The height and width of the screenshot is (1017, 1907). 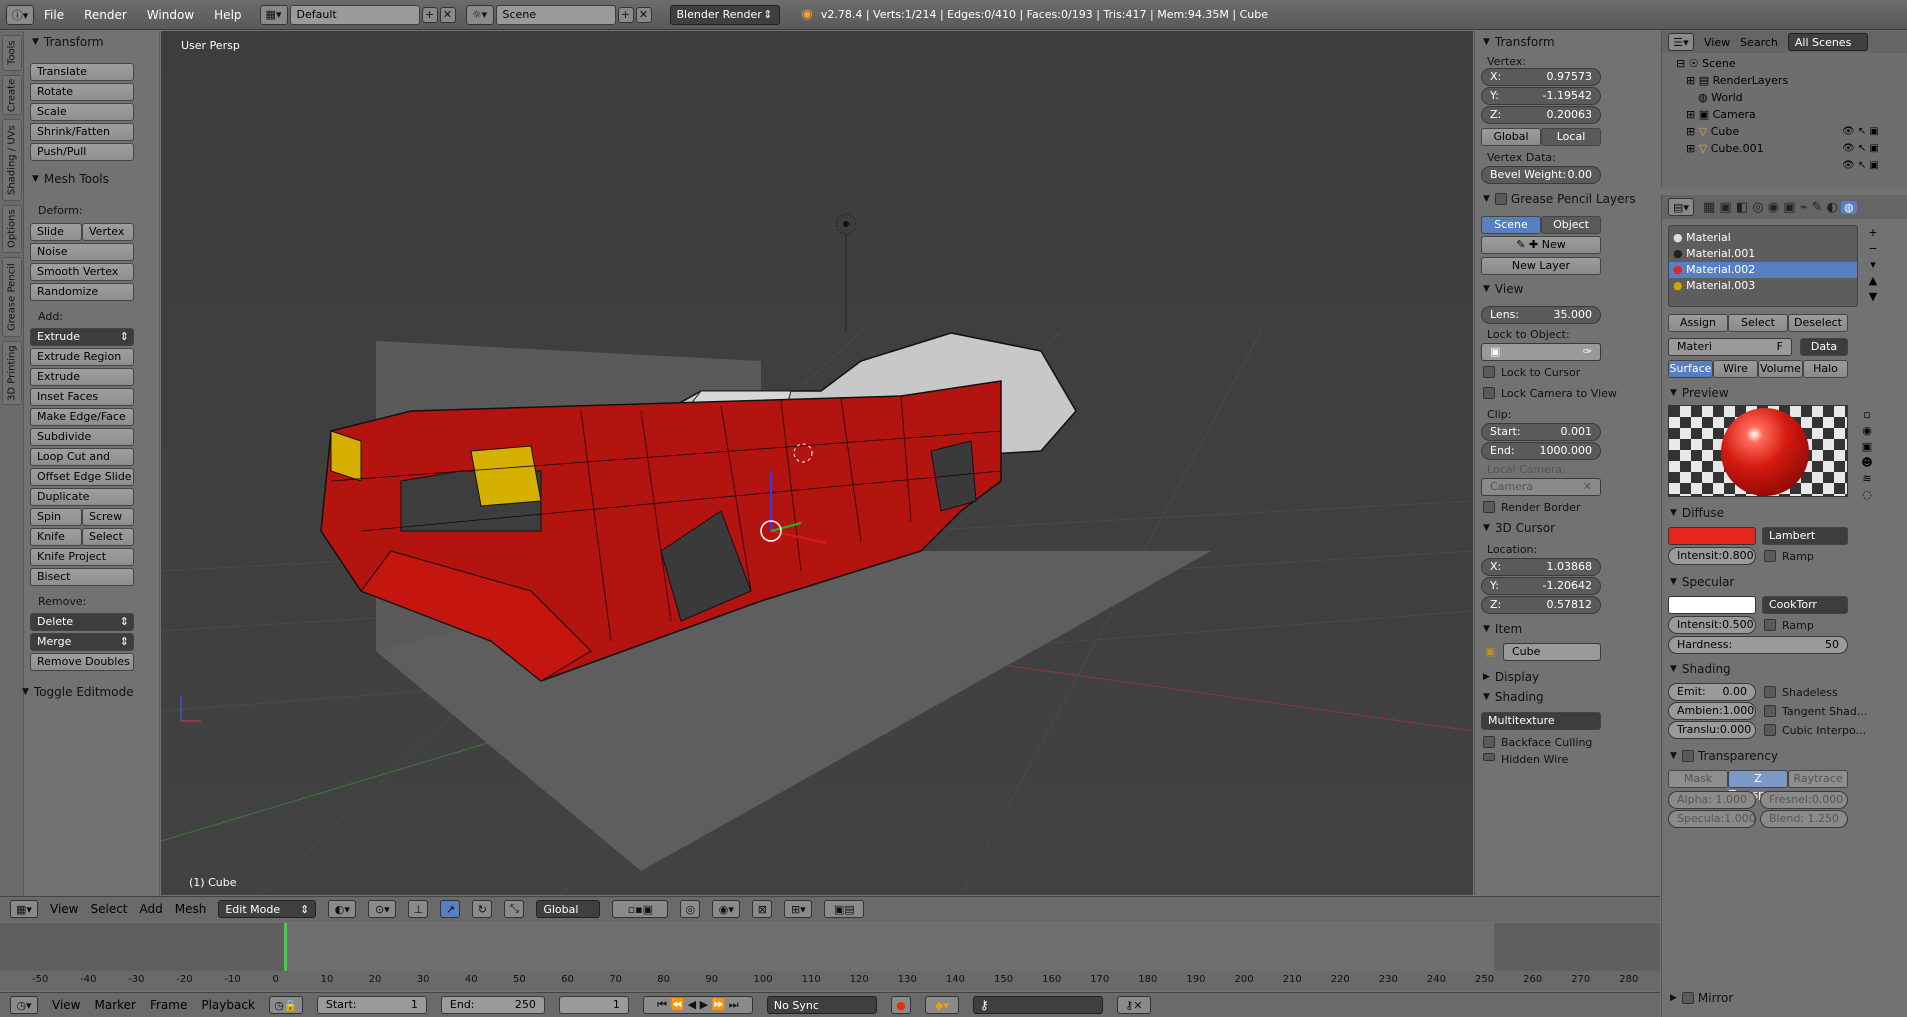 What do you see at coordinates (1541, 77) in the screenshot?
I see `vertex-x-field: X: 0.97573` at bounding box center [1541, 77].